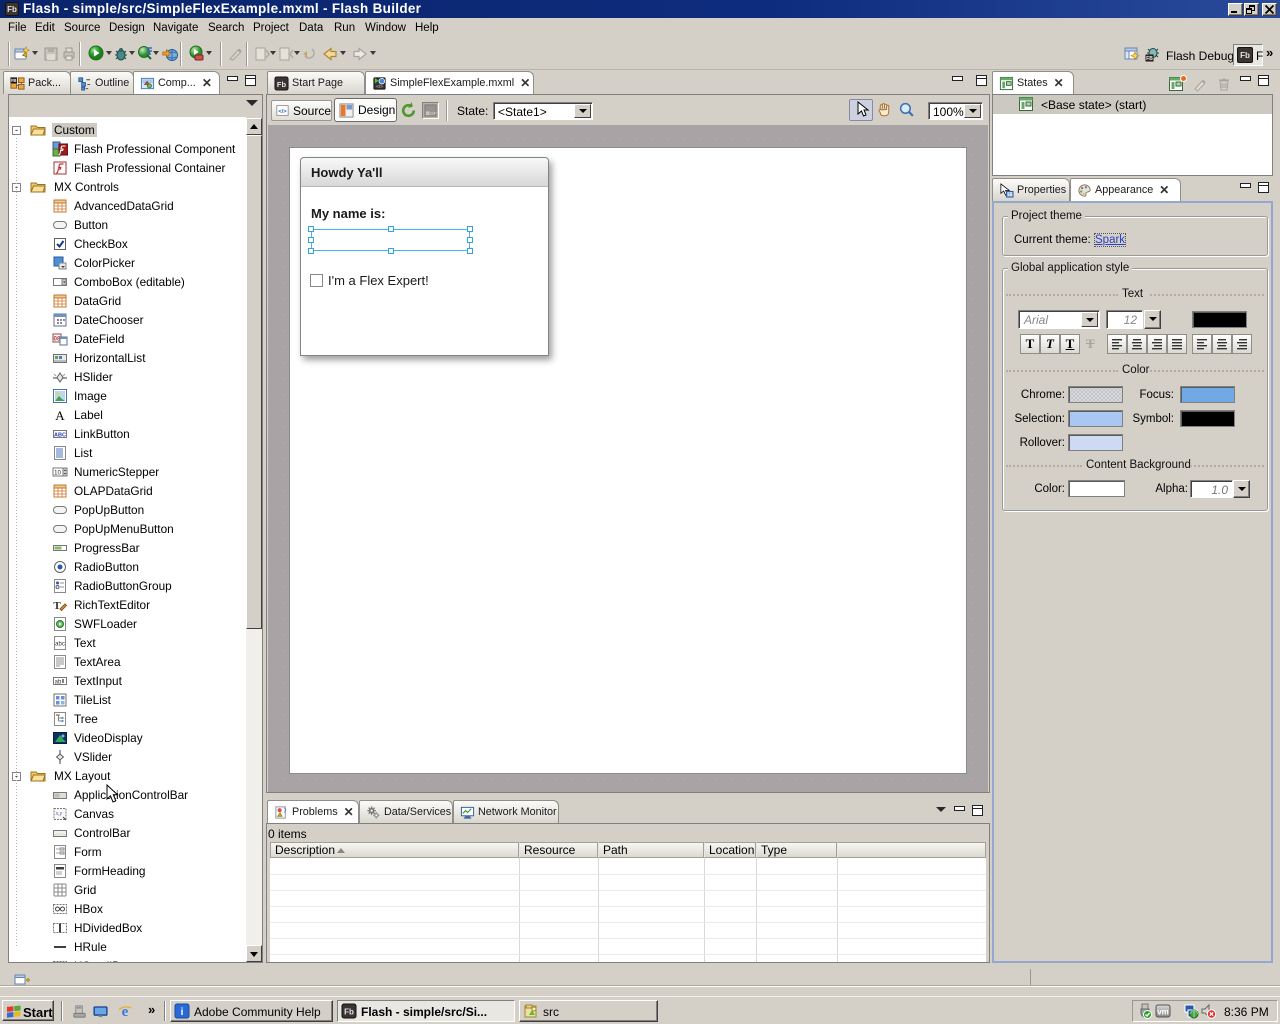 The width and height of the screenshot is (1280, 1024). What do you see at coordinates (433, 113) in the screenshot?
I see `svg-text: GF` at bounding box center [433, 113].